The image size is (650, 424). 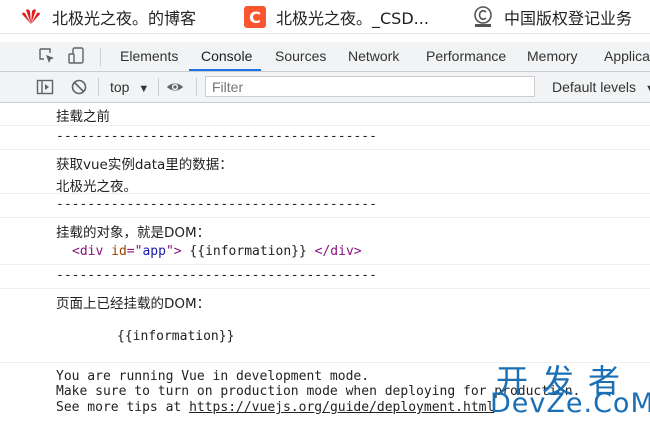 I want to click on bookmark-copyright: 中国版权登记业务, so click(x=552, y=16).